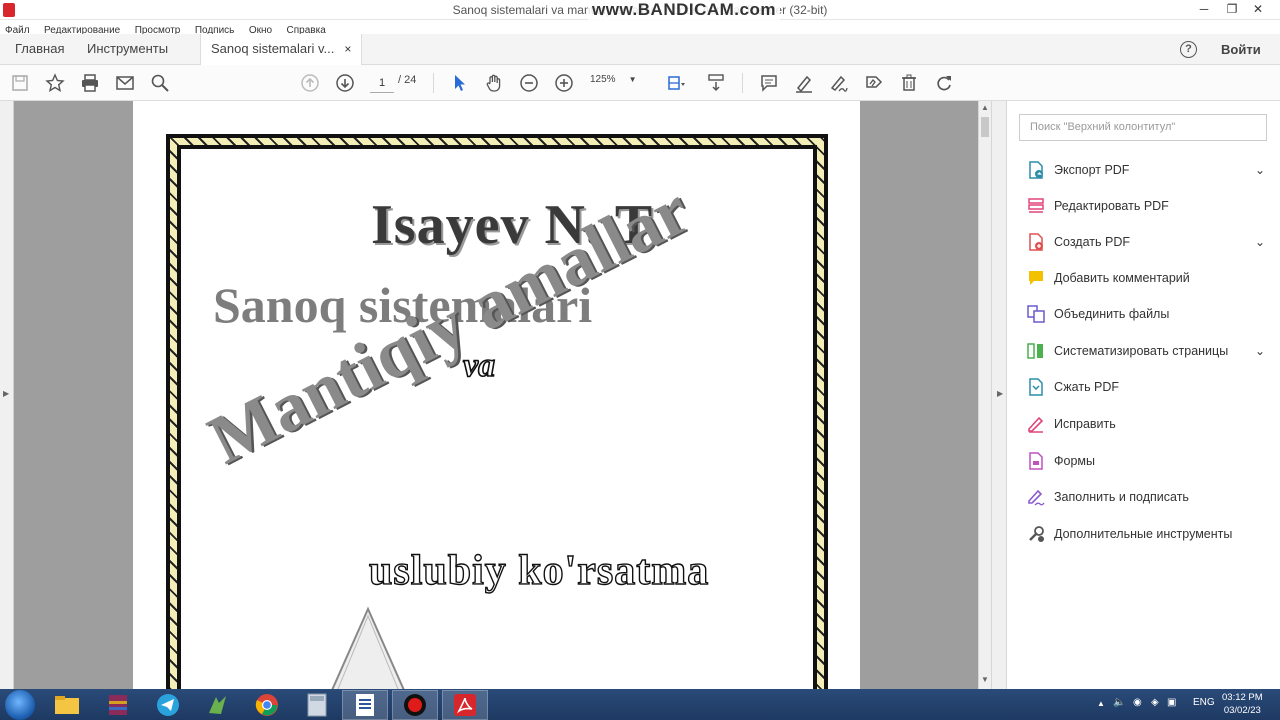 The height and width of the screenshot is (720, 1280). I want to click on highlight-pen-icon, so click(804, 83).